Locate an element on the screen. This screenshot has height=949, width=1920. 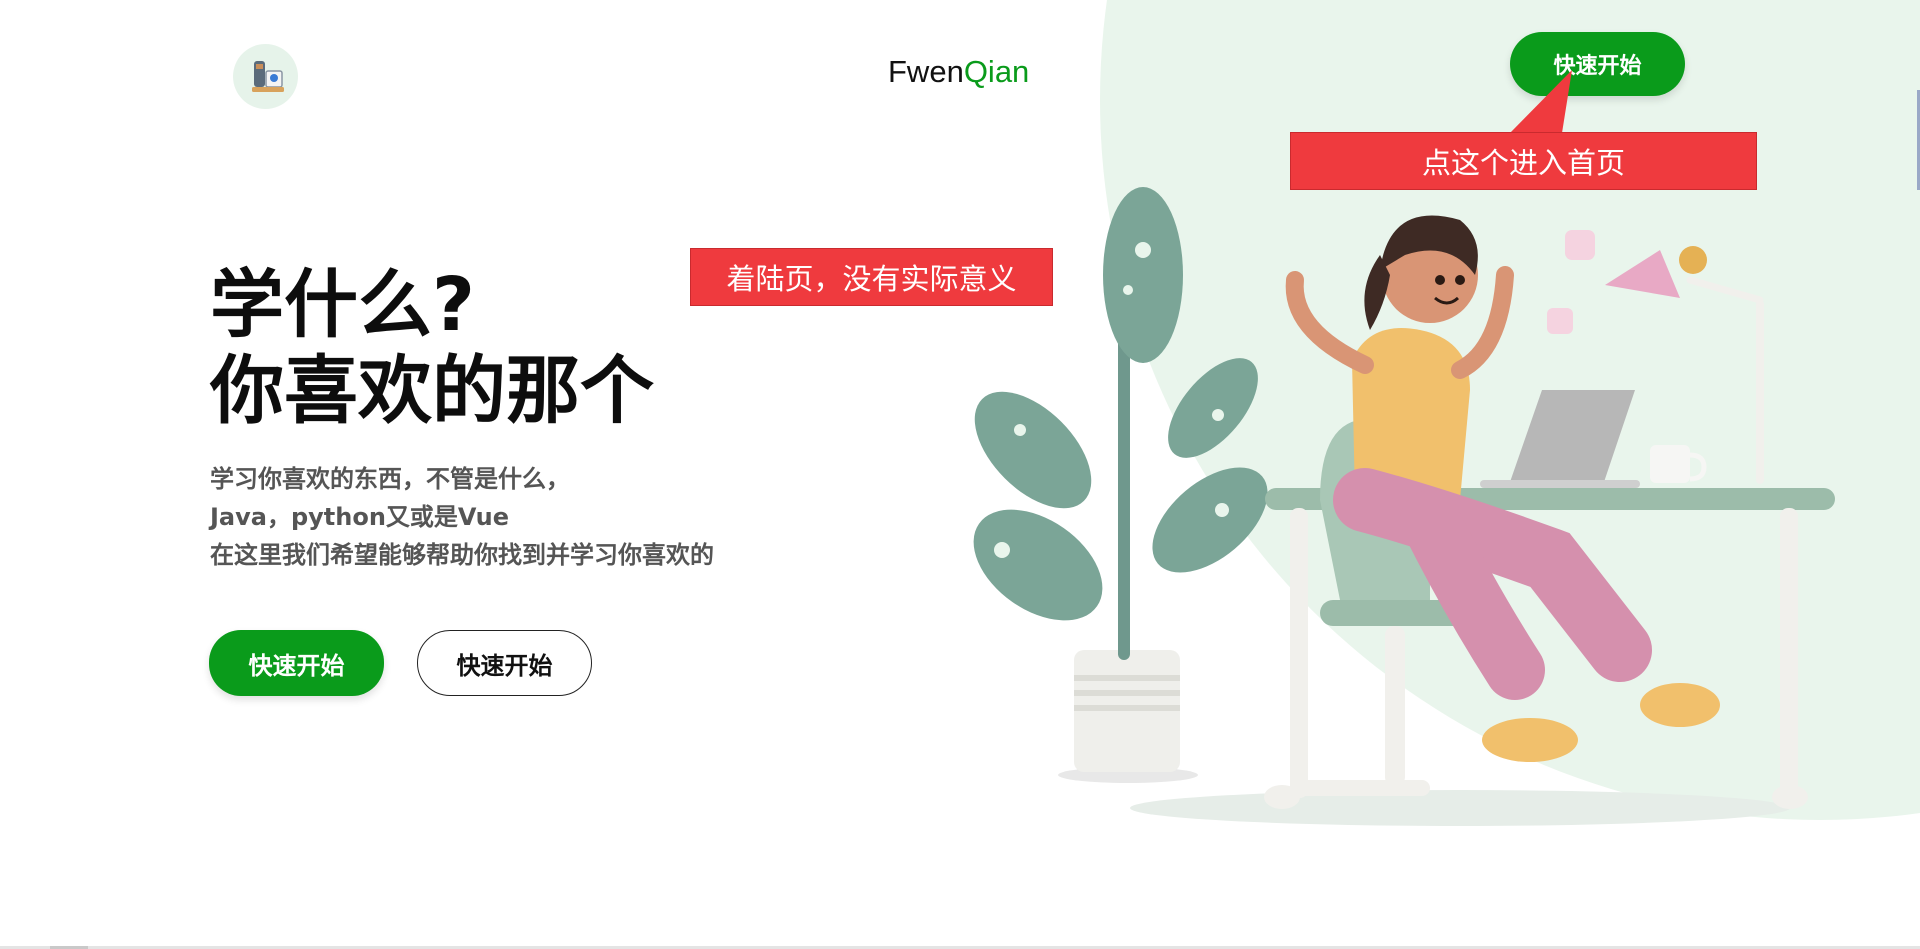
logo-icon is located at coordinates (267, 76).